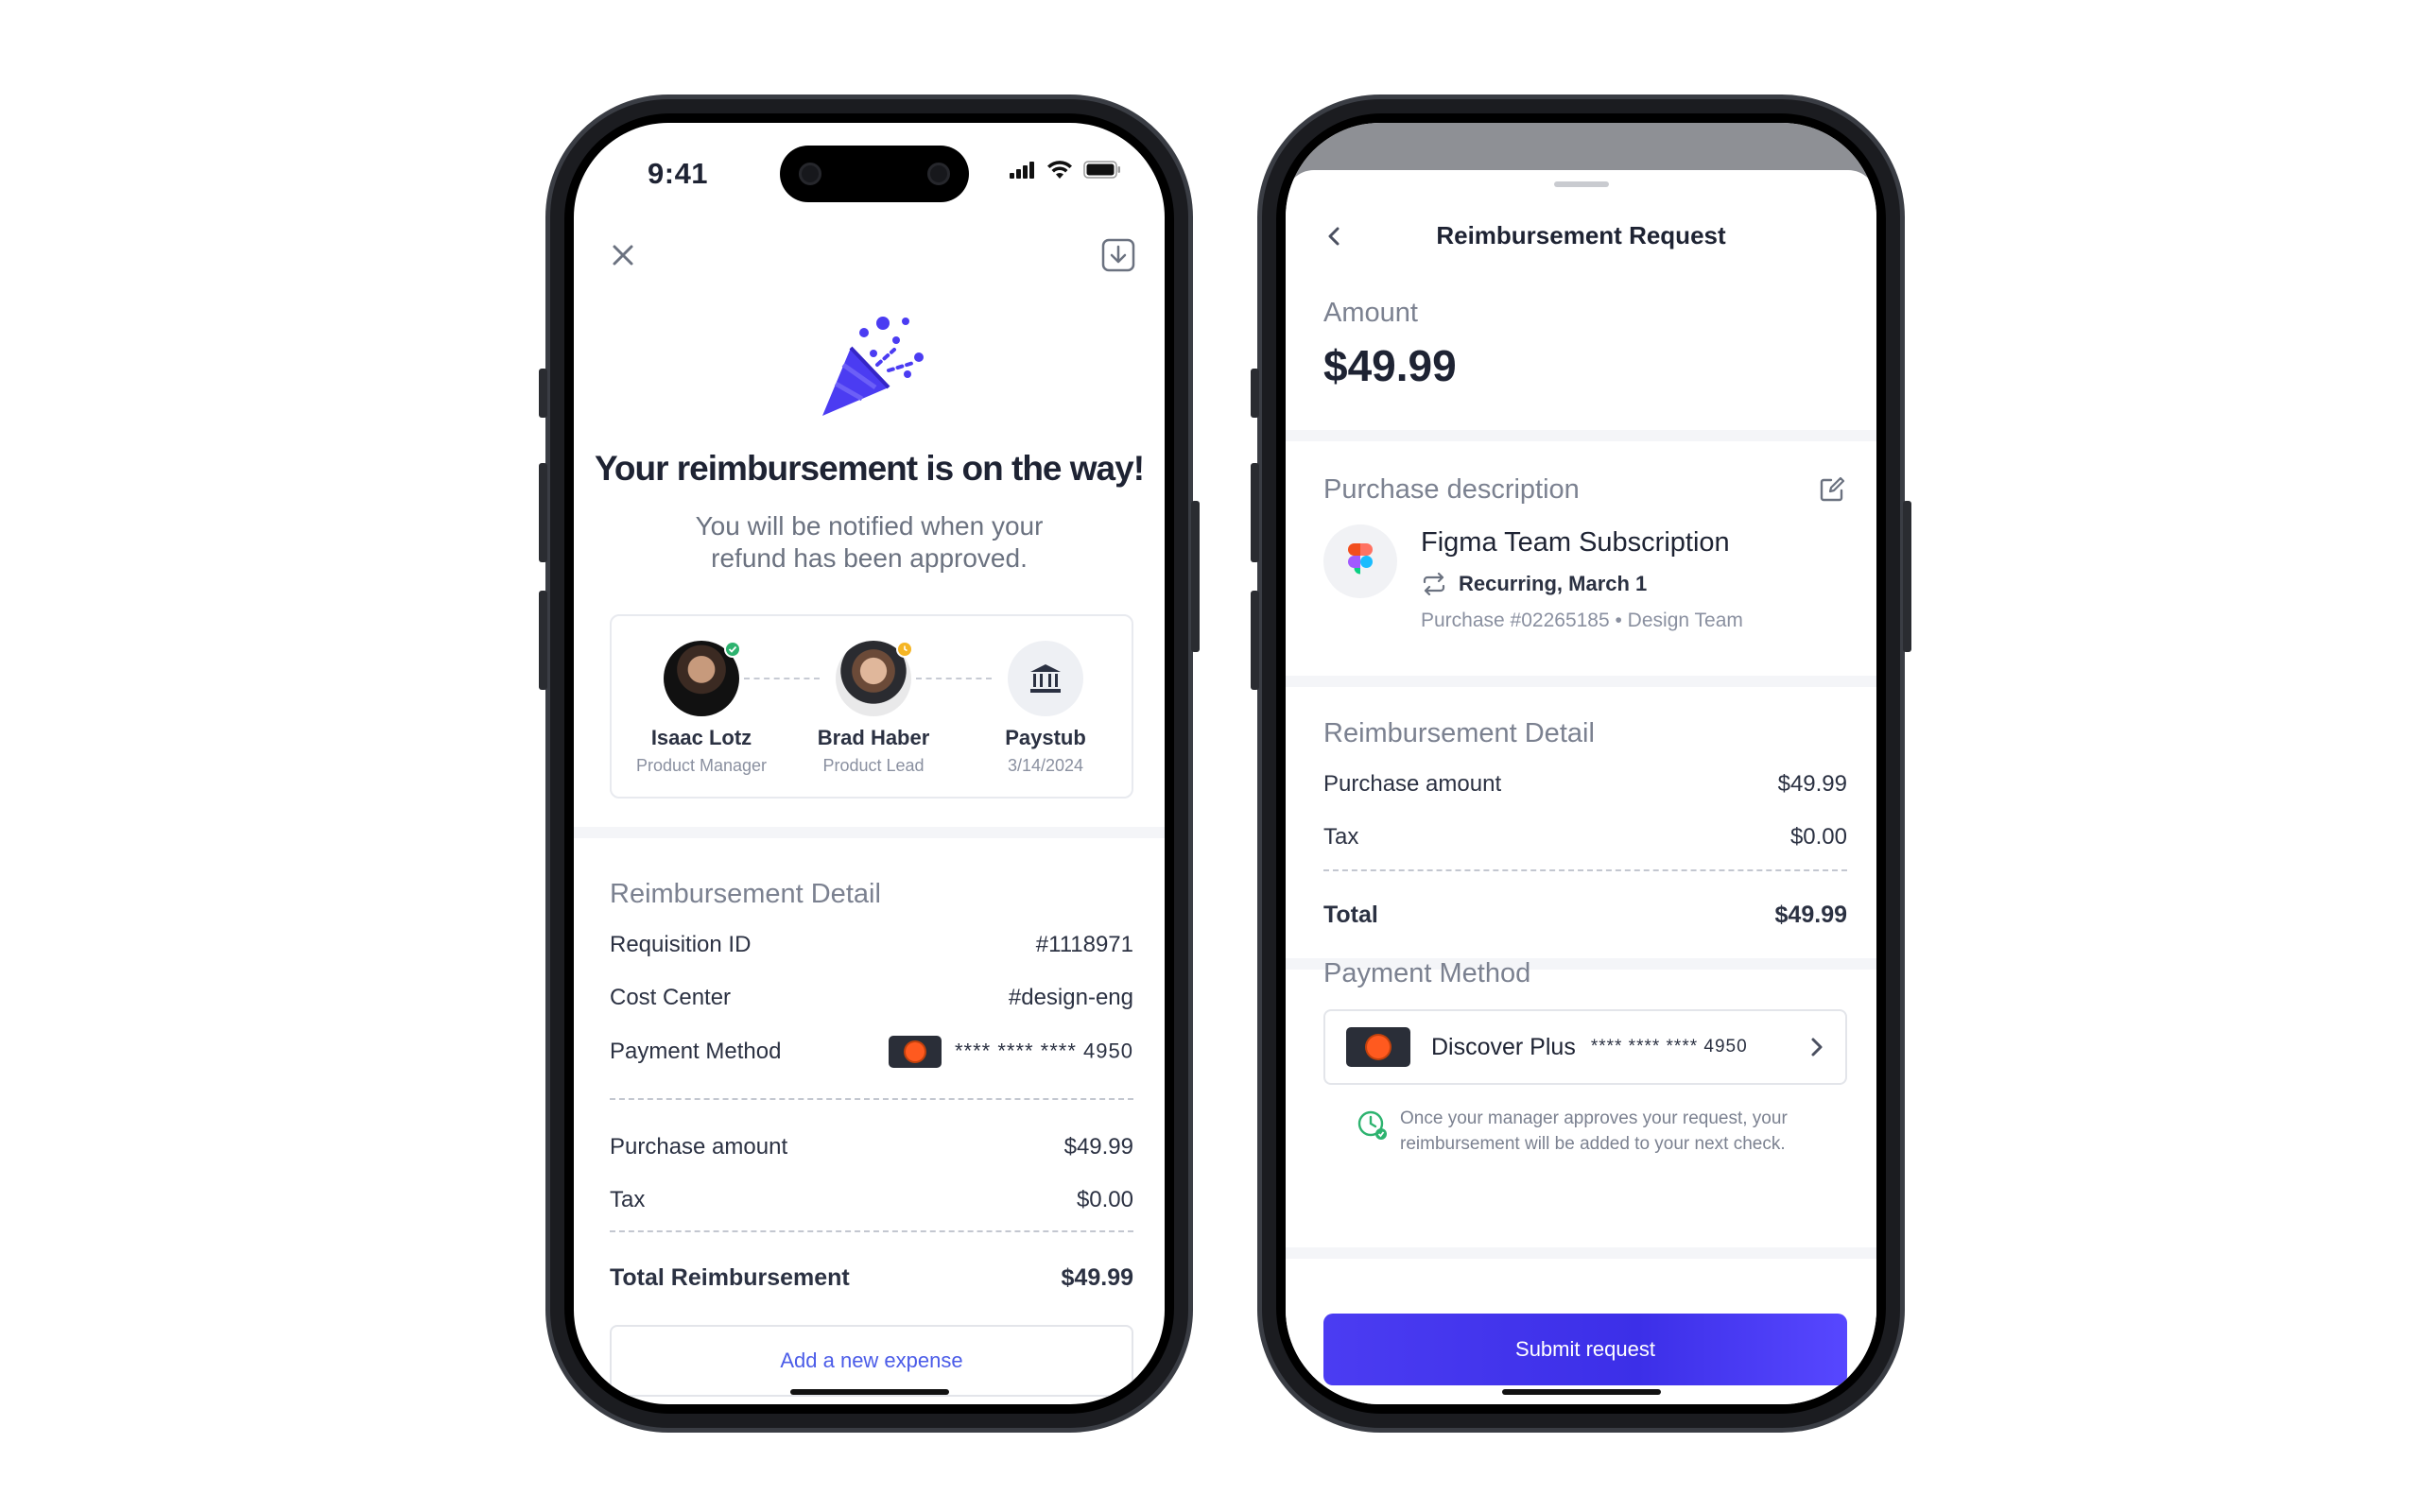 This screenshot has width=2420, height=1512. What do you see at coordinates (1581, 235) in the screenshot?
I see `page-title: Reimbursement Request` at bounding box center [1581, 235].